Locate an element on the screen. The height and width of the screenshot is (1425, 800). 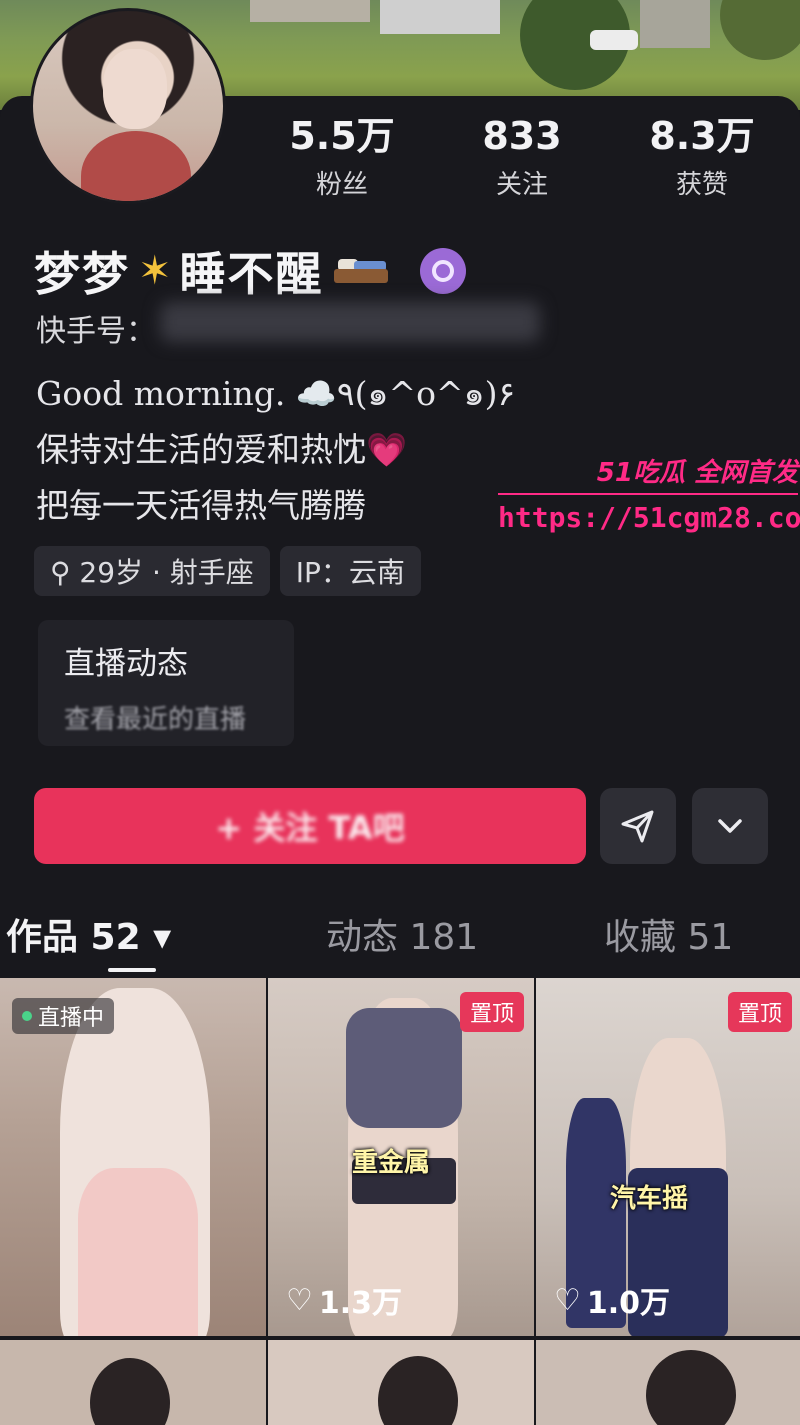
video-thumb: 置顶 重金属 ♡ 1.3万 is located at coordinates (401, 1157).